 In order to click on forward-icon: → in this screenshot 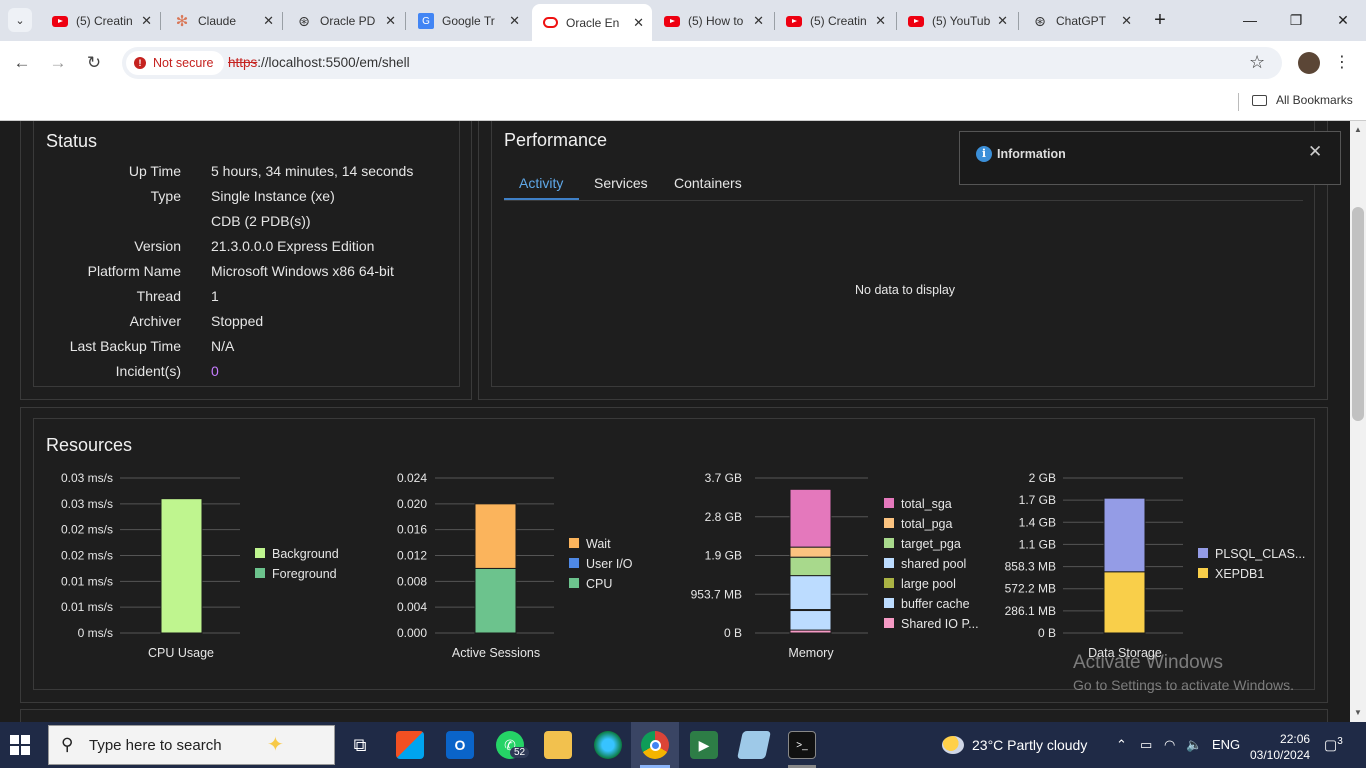, I will do `click(58, 63)`.